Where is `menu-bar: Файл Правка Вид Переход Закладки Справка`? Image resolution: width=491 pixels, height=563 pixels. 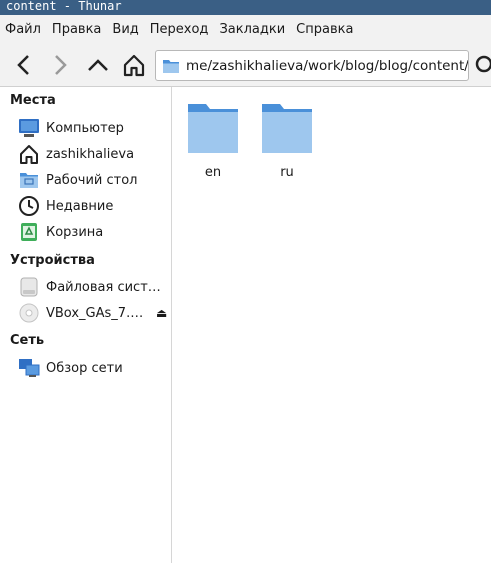
menu-bar: Файл Правка Вид Переход Закладки Справка is located at coordinates (245, 30).